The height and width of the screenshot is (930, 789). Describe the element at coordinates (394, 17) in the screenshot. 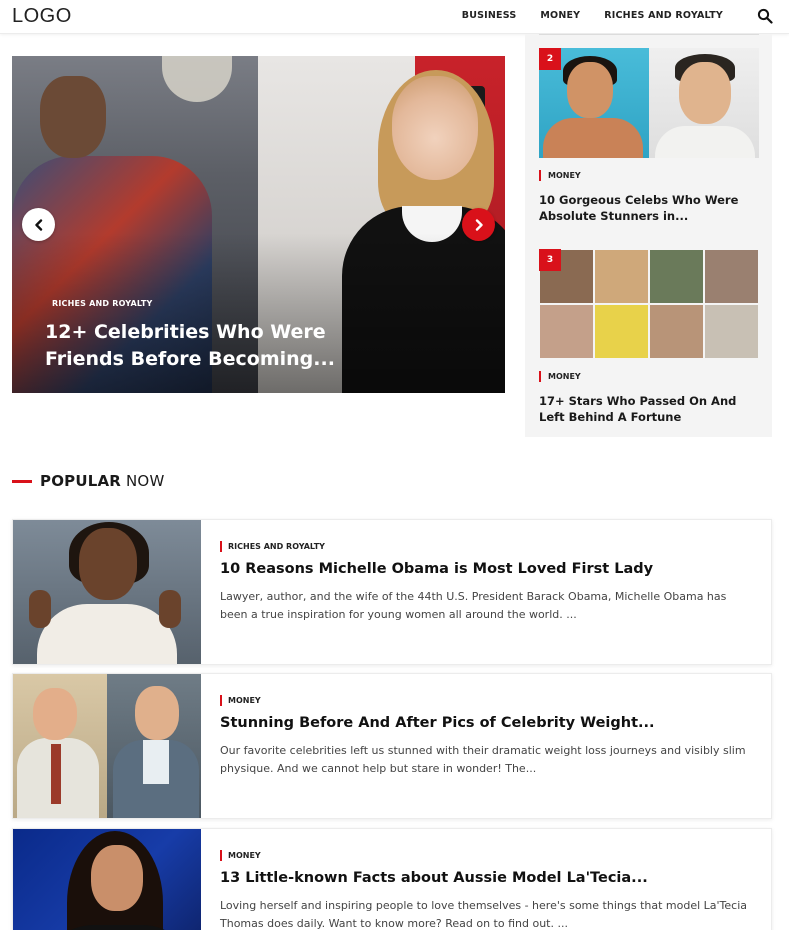

I see `site-header: LOGO BUSINESS MONEY RICHES AND ROYALTY` at that location.